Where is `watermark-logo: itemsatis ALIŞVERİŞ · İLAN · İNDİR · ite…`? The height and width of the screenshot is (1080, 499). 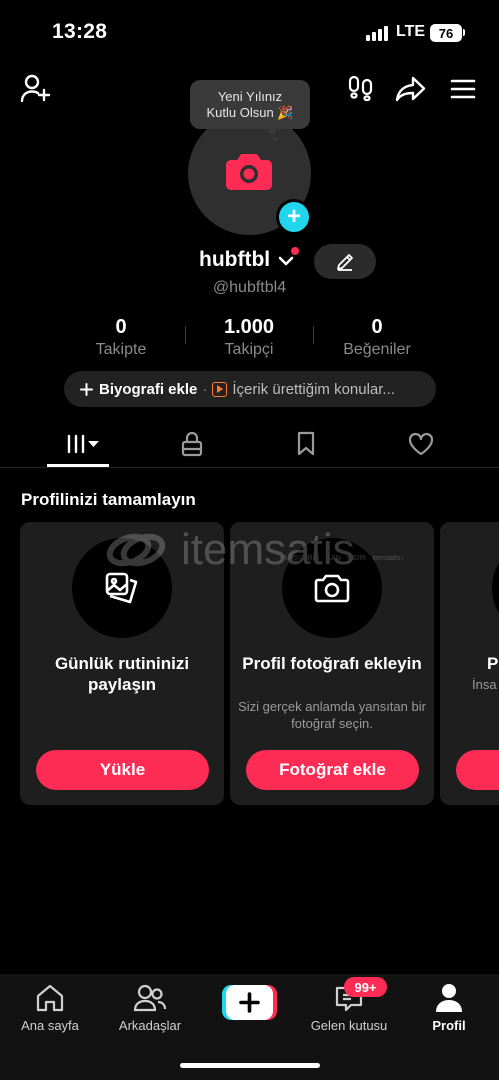
watermark-logo: itemsatis ALIŞVERİŞ · İLAN · İNDİR · ite… is located at coordinates (259, 557).